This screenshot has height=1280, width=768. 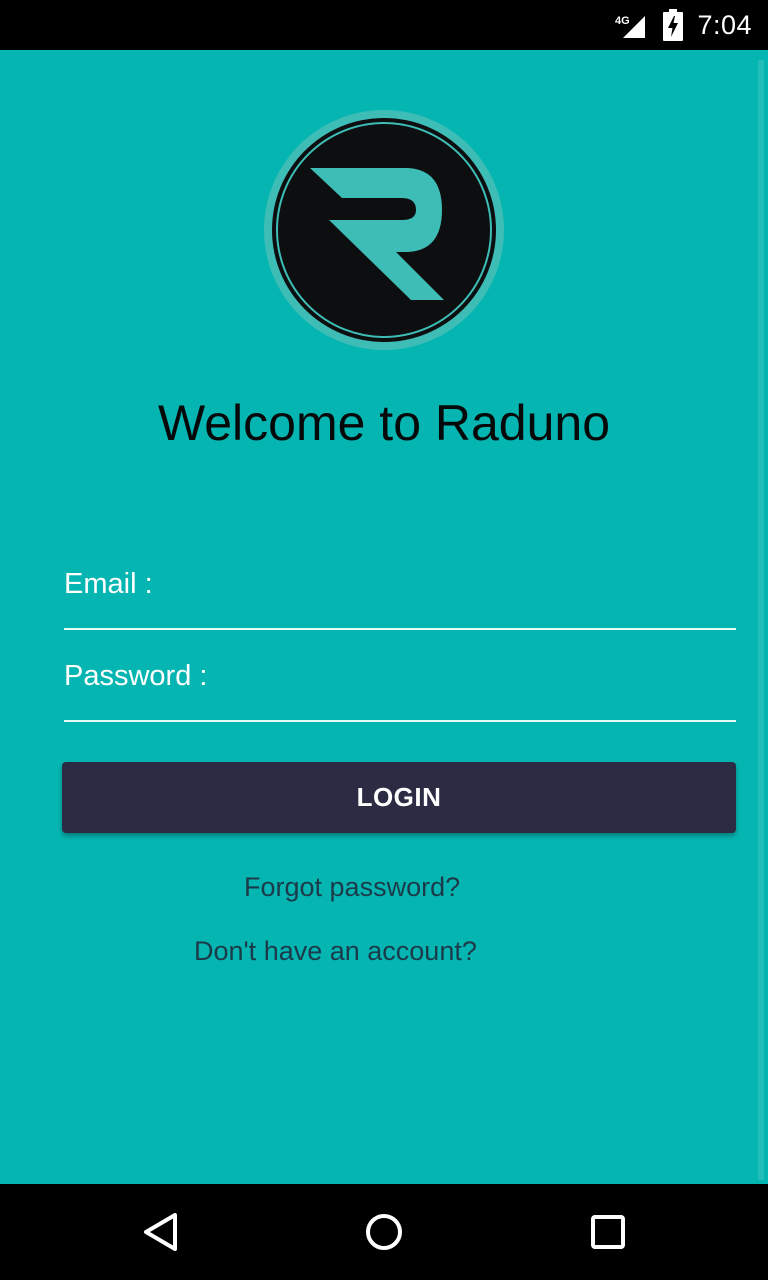 I want to click on password-field: Password :, so click(x=402, y=691).